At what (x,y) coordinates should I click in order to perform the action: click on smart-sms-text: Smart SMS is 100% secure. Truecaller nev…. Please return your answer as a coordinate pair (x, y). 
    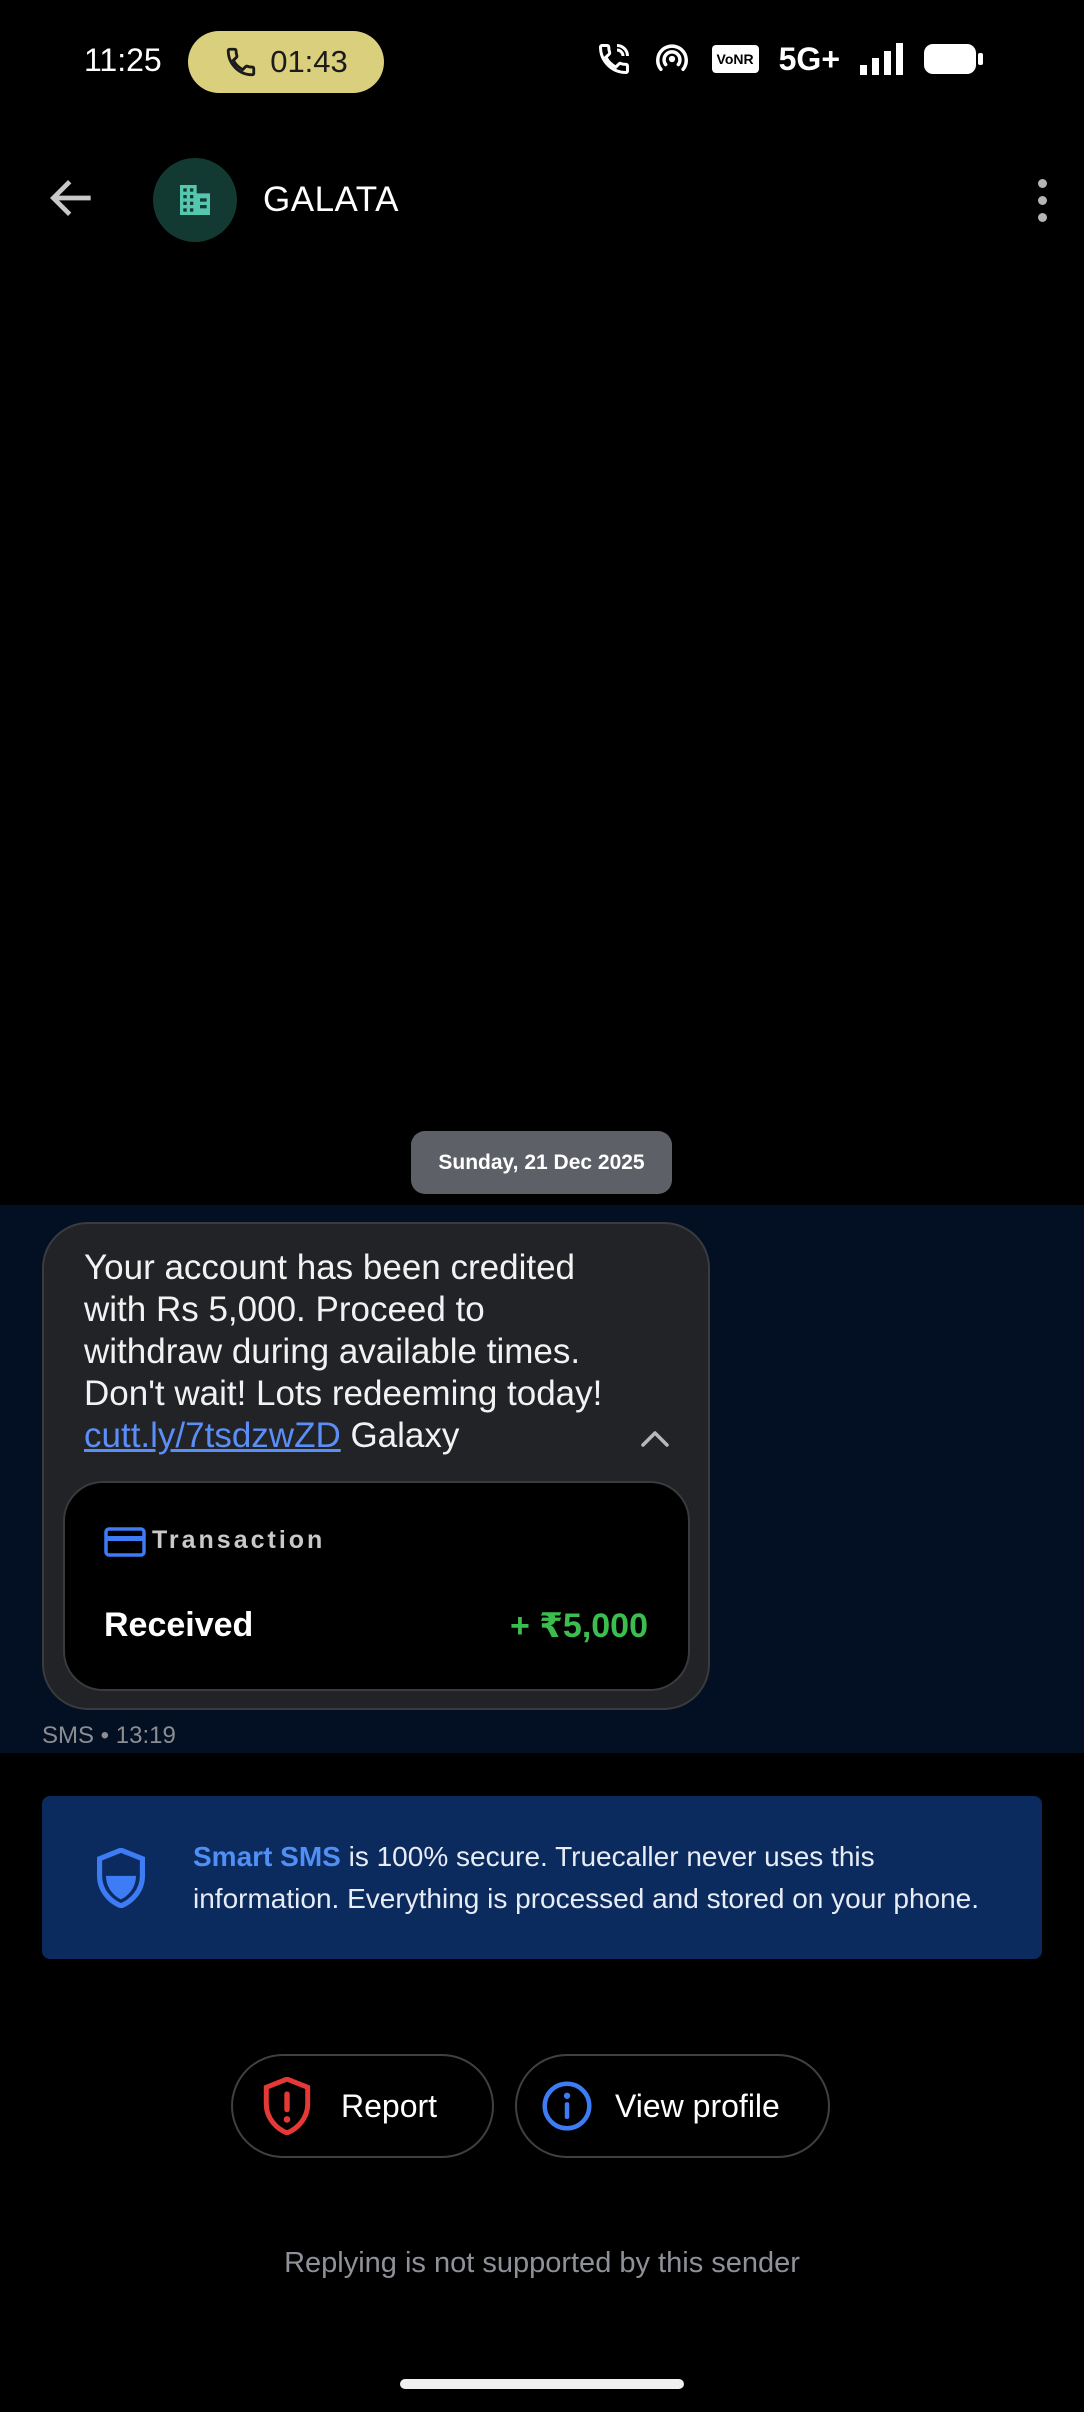
    Looking at the image, I should click on (603, 1878).